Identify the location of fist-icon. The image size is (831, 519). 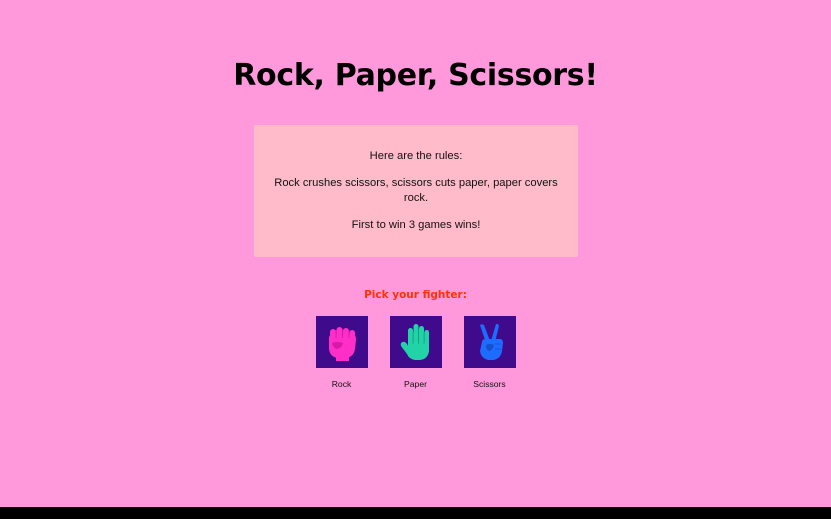
(342, 344).